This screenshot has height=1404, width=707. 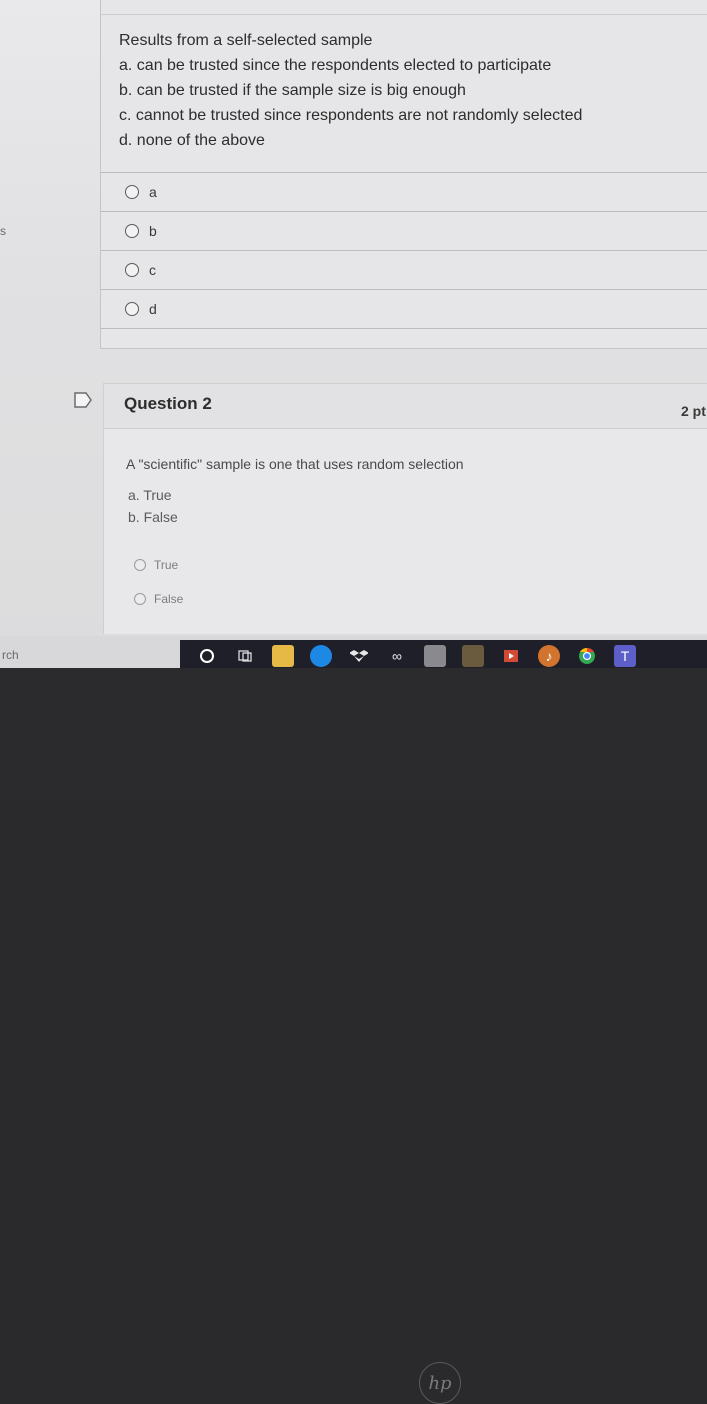 I want to click on question-2-points: 2 pt, so click(x=693, y=411).